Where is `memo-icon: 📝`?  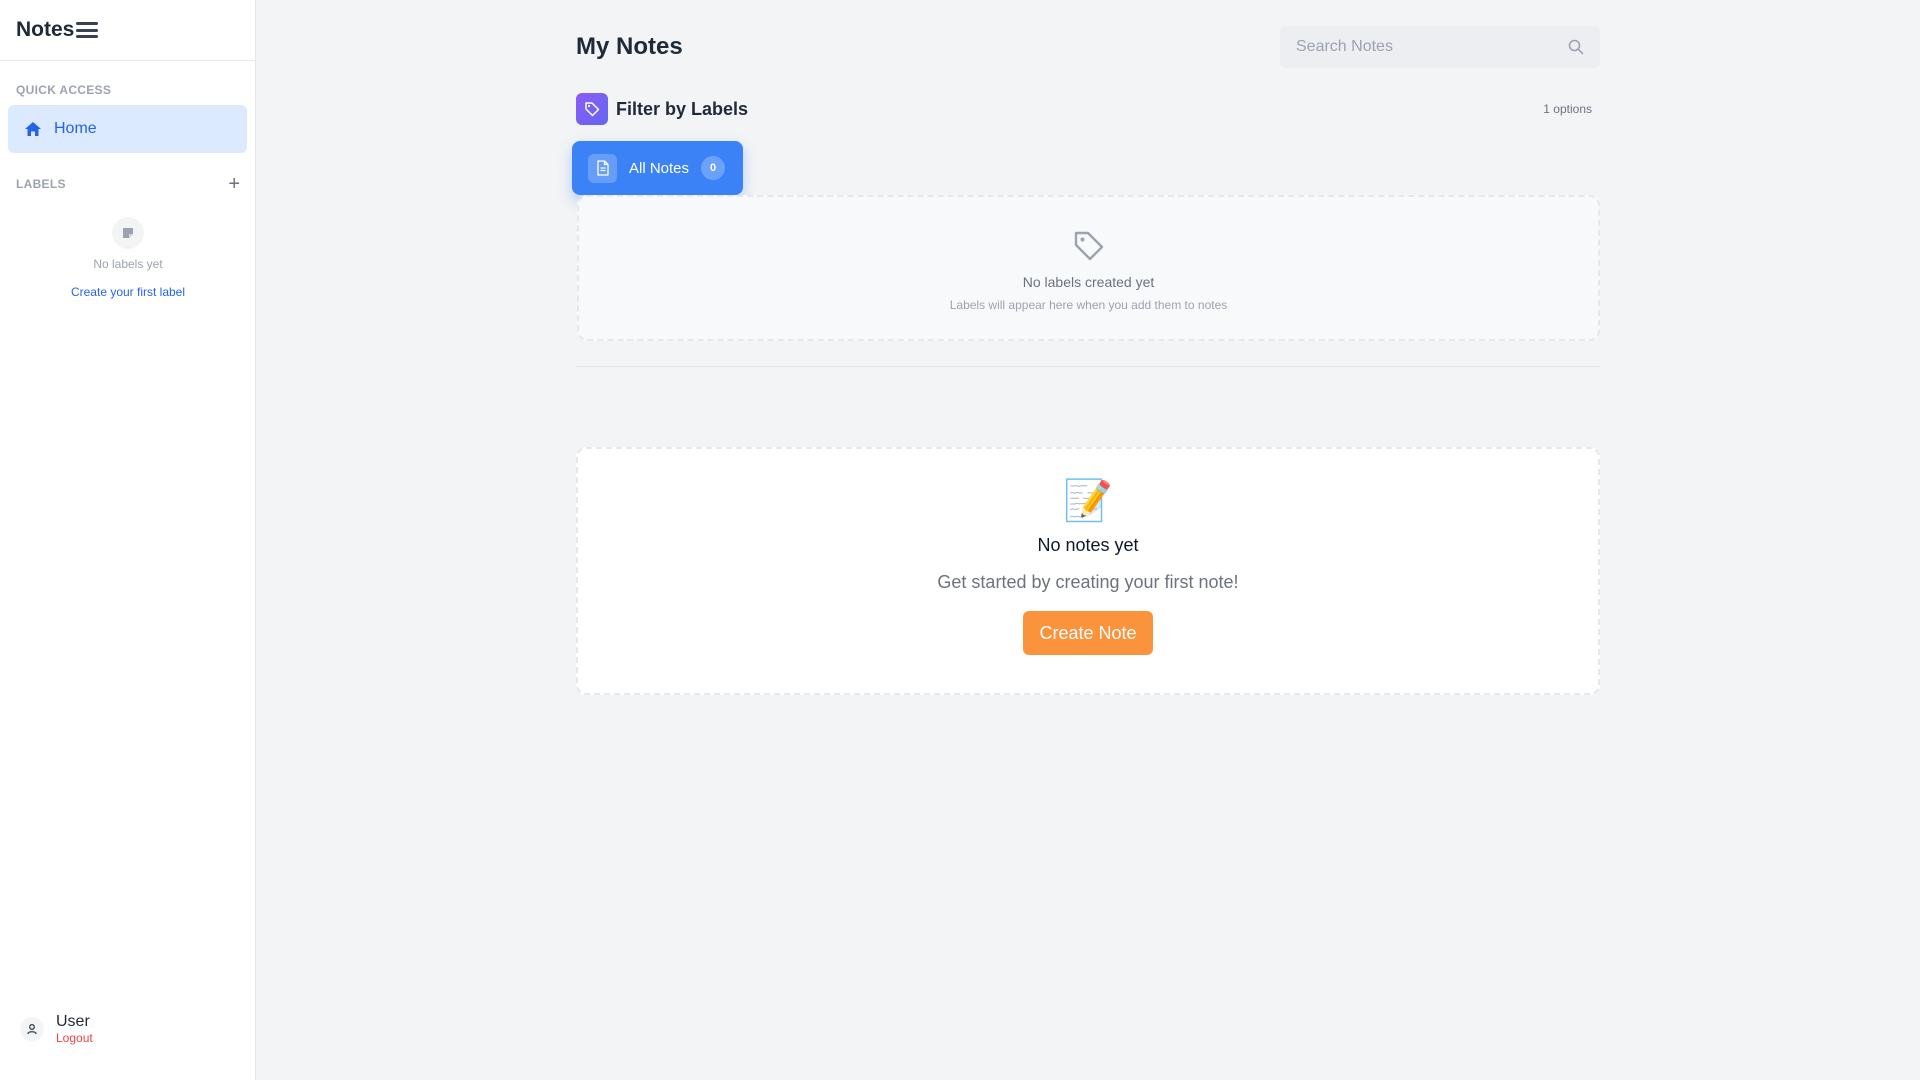
memo-icon: 📝 is located at coordinates (1088, 501).